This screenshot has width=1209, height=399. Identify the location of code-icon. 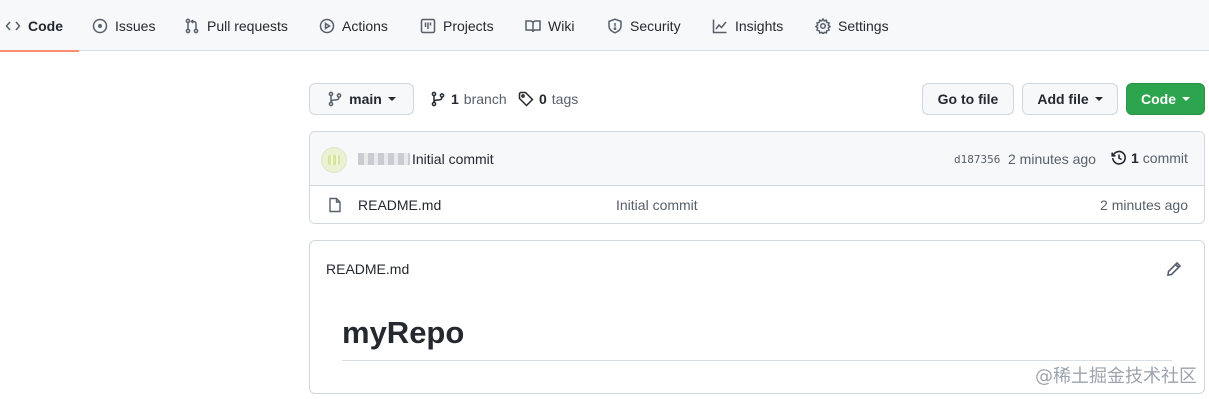
(13, 25).